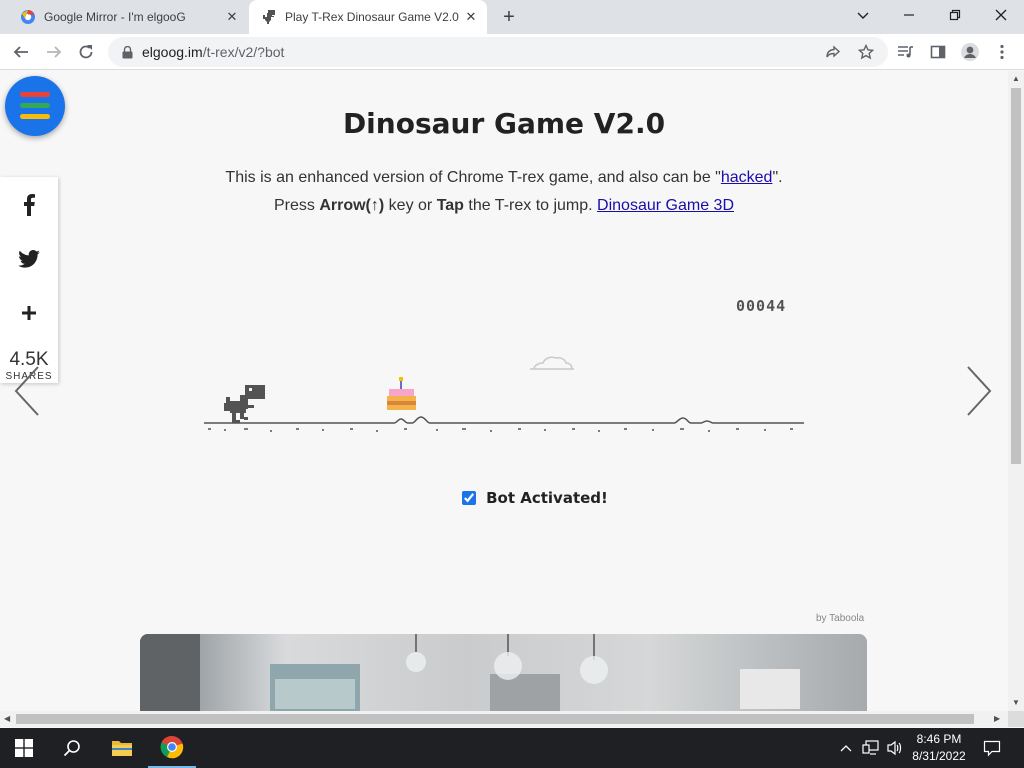  Describe the element at coordinates (833, 52) in the screenshot. I see `share-page-icon` at that location.